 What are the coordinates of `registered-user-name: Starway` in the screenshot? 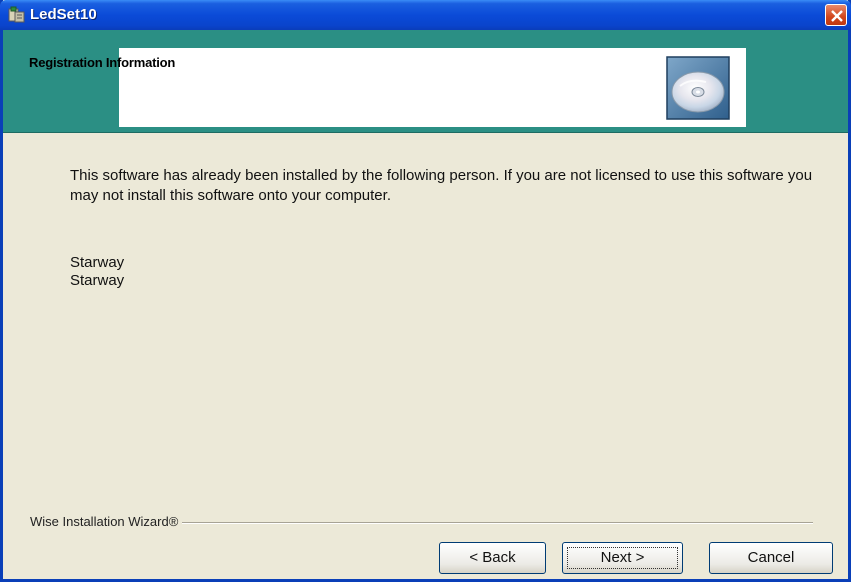 It's located at (97, 262).